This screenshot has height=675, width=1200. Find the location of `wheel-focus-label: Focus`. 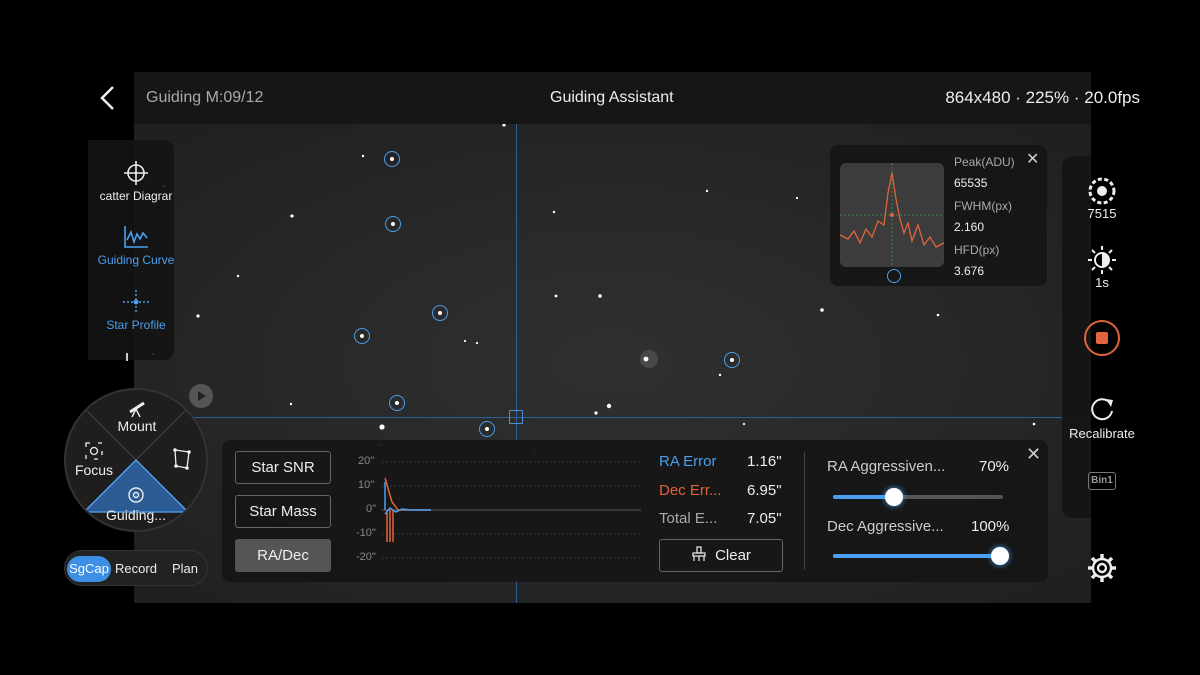

wheel-focus-label: Focus is located at coordinates (94, 470).